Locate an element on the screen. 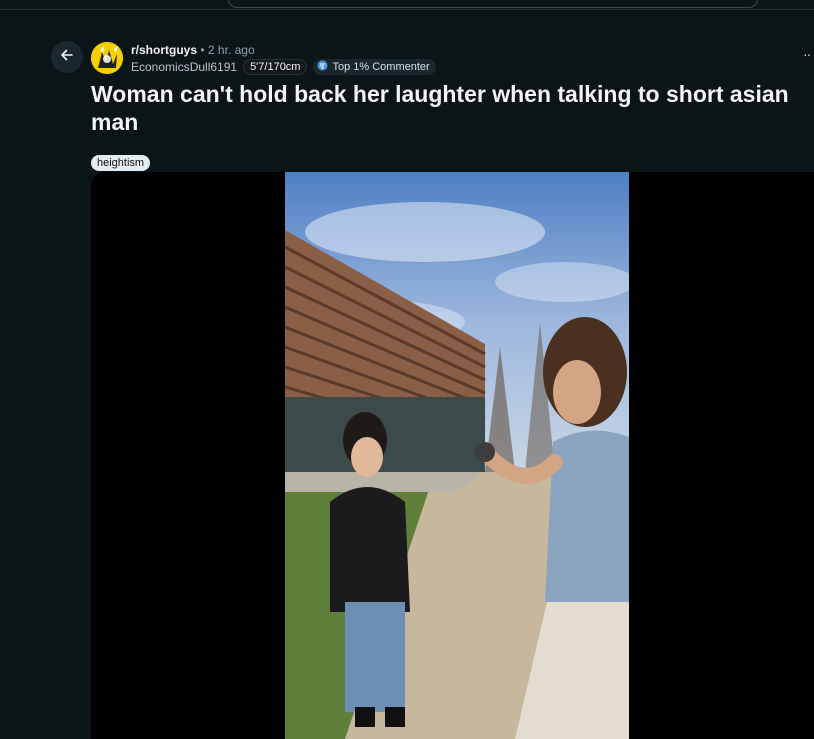 The width and height of the screenshot is (814, 739). commenter-badge: Top 1% Commenter is located at coordinates (374, 67).